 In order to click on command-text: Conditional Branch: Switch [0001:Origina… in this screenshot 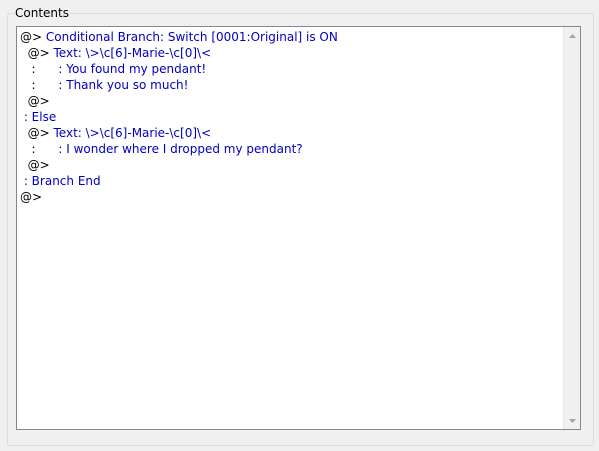, I will do `click(190, 37)`.